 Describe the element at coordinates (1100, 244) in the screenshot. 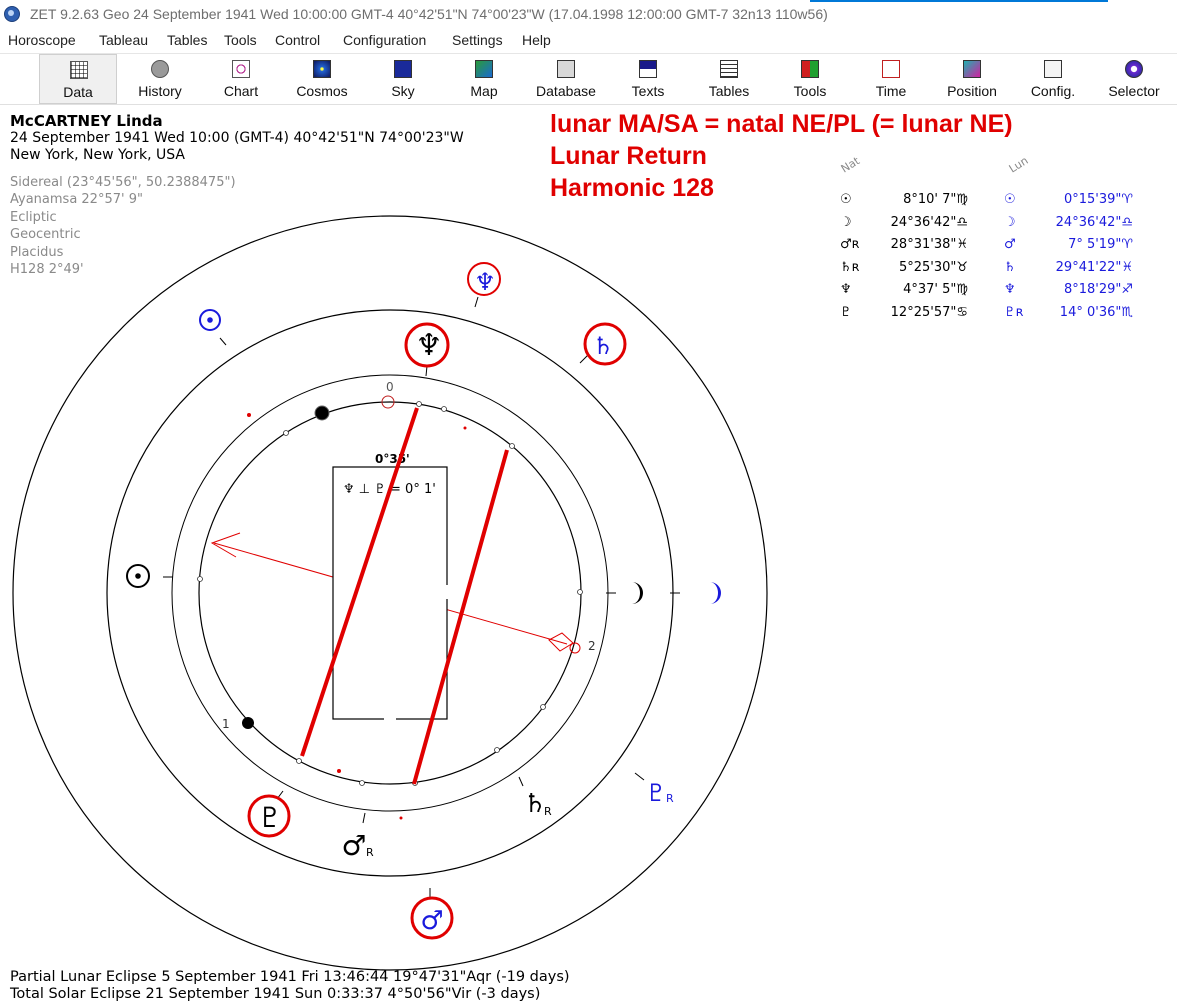

I see `lun-value-mars: 7° 5'19"♈` at that location.